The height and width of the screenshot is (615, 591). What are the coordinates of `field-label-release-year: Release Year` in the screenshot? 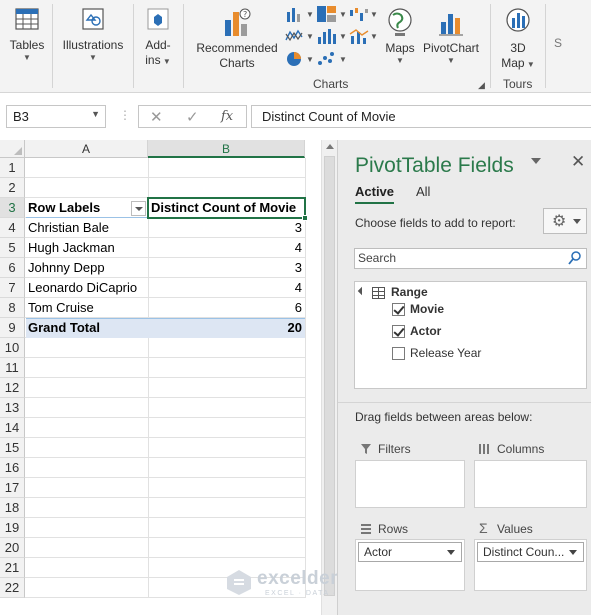 It's located at (445, 353).